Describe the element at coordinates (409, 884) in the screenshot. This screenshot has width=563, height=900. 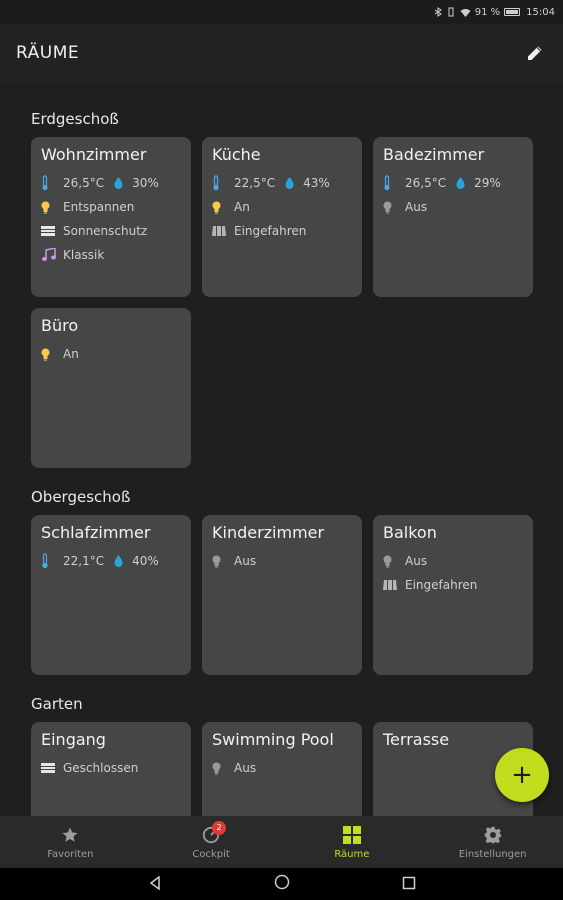
I see `recents-icon` at that location.